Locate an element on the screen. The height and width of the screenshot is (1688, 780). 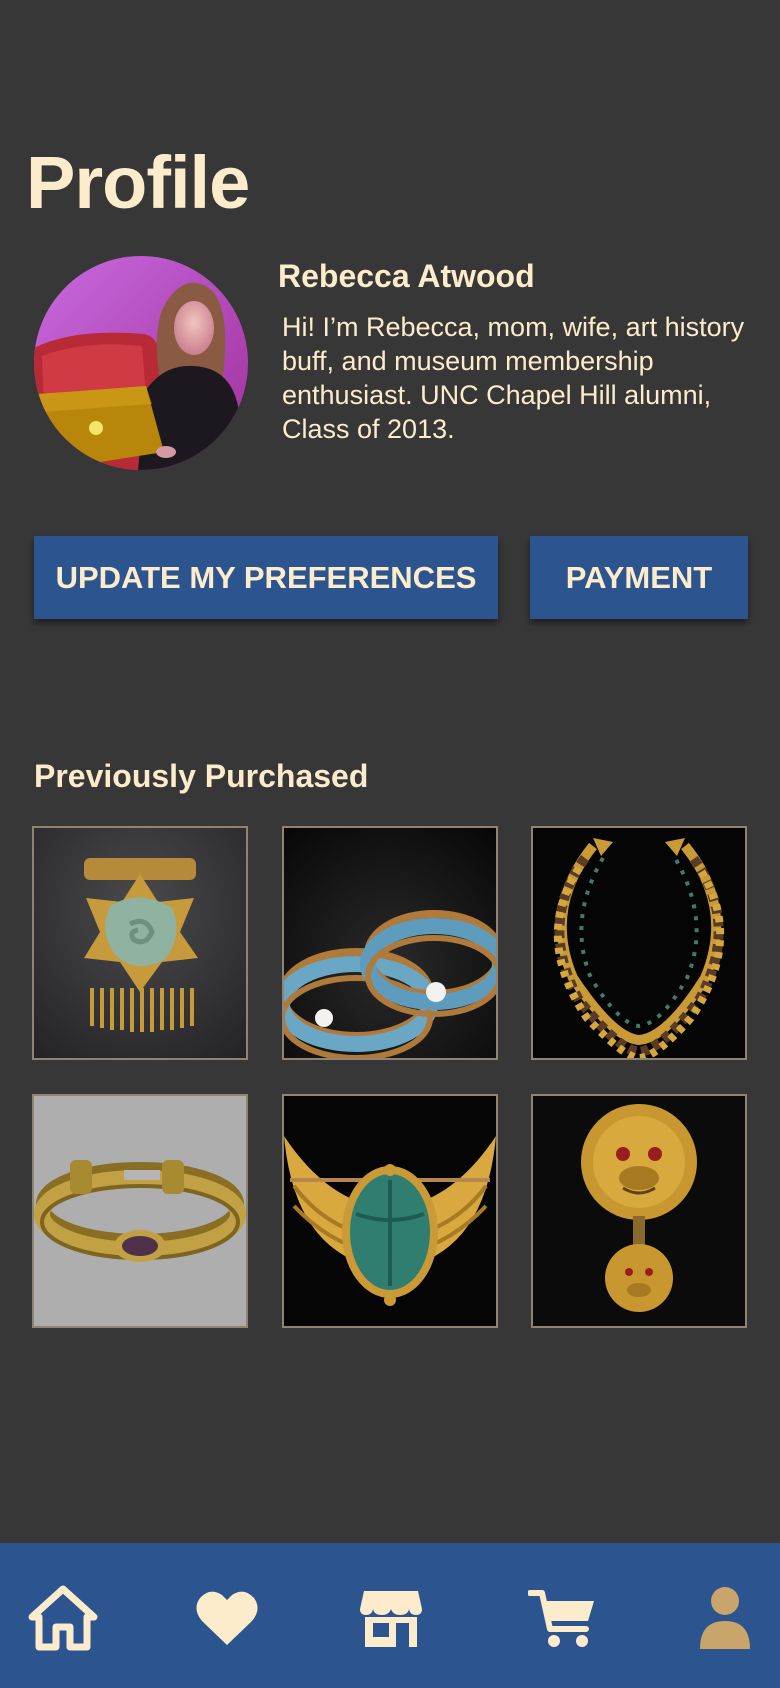
user-icon is located at coordinates (725, 1618).